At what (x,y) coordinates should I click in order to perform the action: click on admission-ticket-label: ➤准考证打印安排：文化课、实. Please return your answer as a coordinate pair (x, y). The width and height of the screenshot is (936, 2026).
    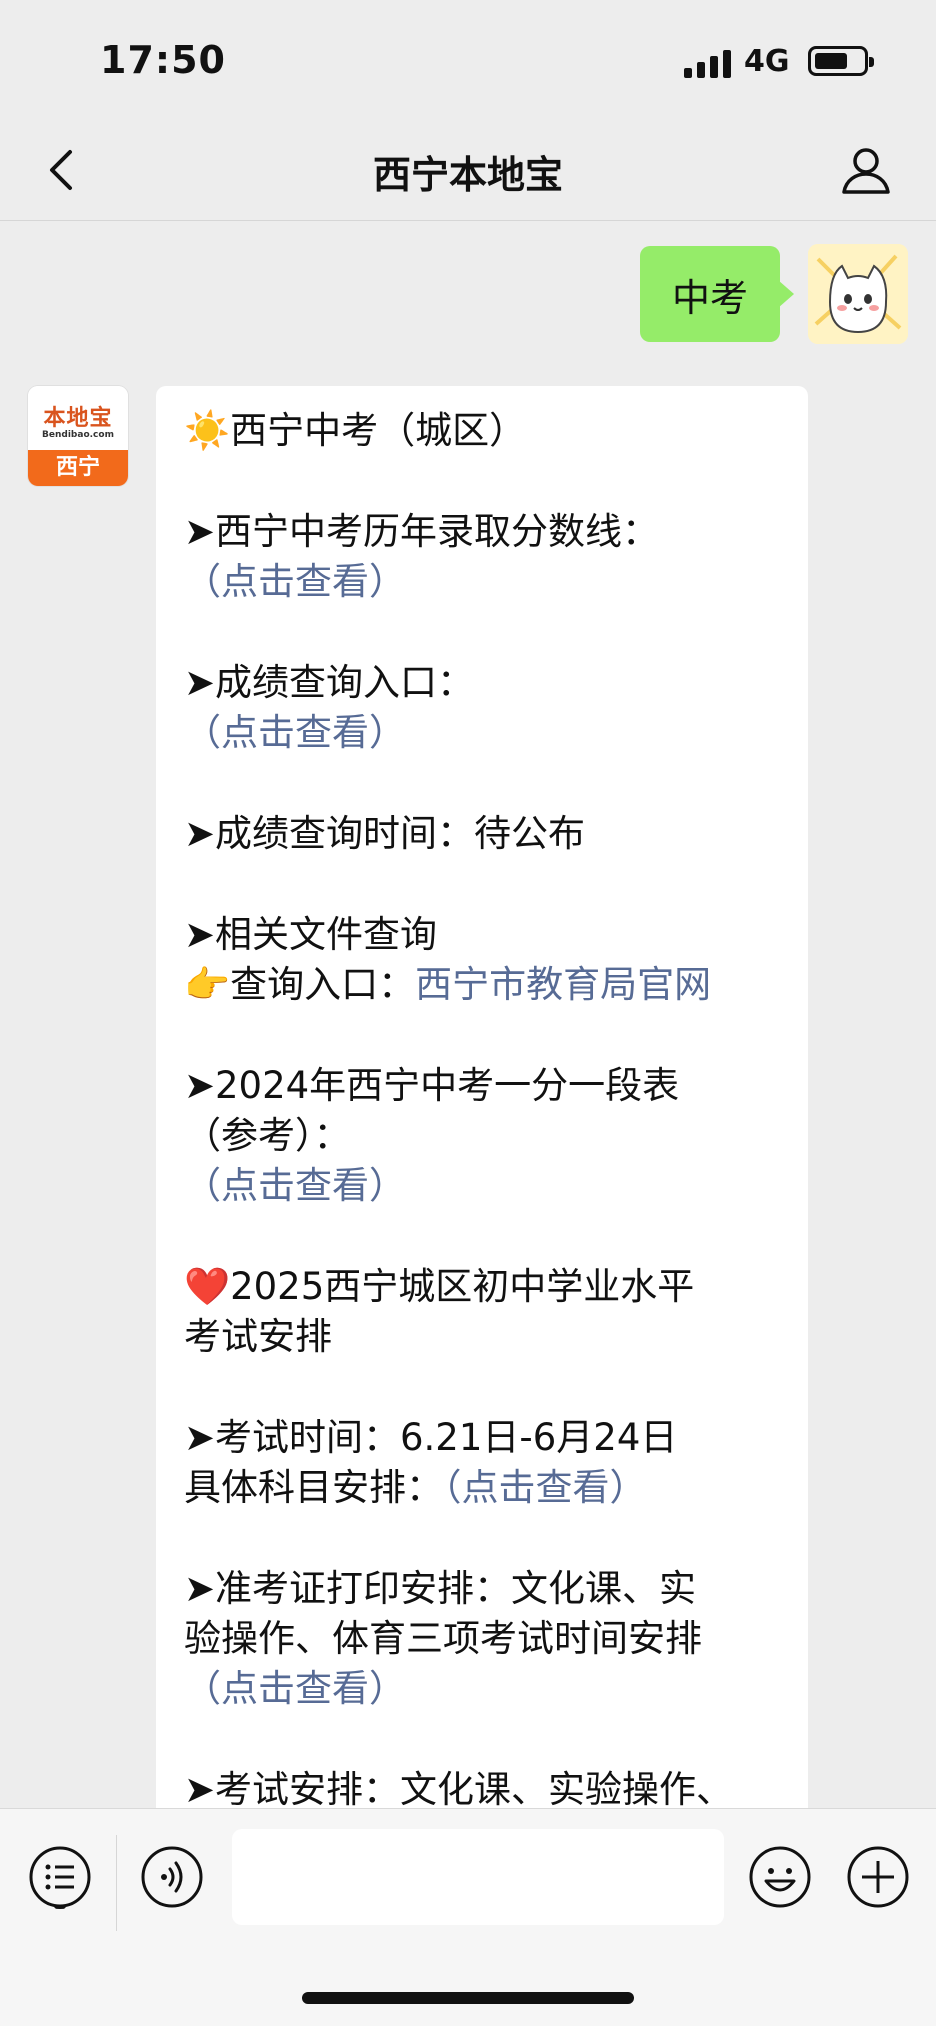
    Looking at the image, I should click on (440, 1588).